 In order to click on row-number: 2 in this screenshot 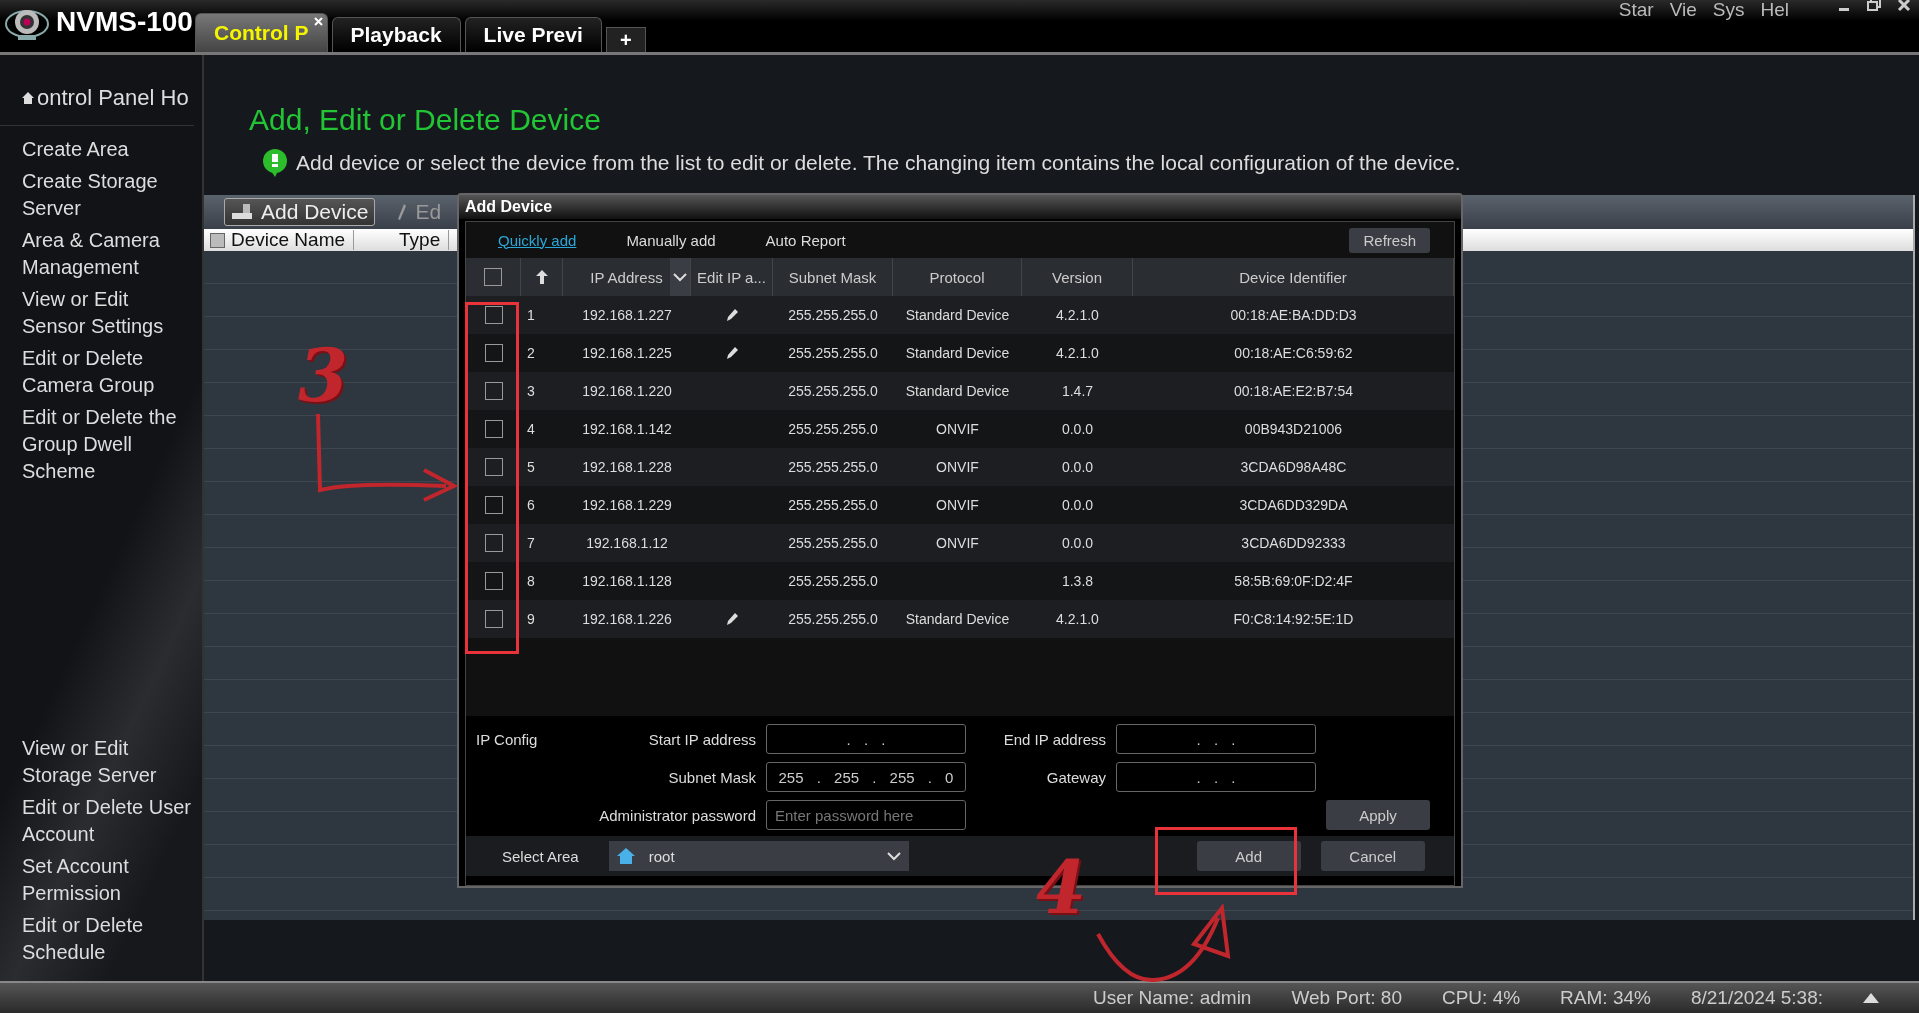, I will do `click(531, 353)`.